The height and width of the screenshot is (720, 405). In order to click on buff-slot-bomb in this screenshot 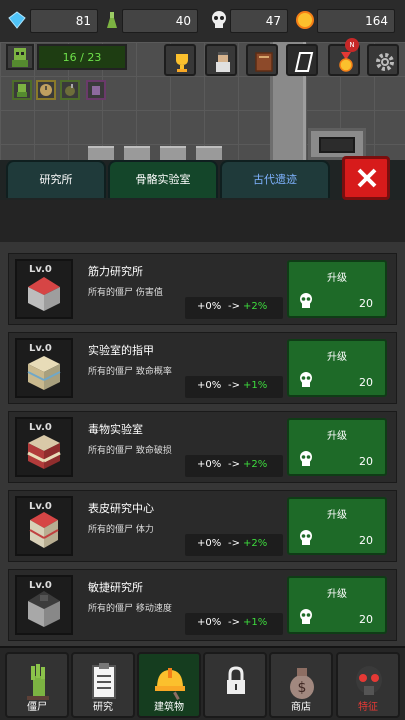, I will do `click(70, 90)`.